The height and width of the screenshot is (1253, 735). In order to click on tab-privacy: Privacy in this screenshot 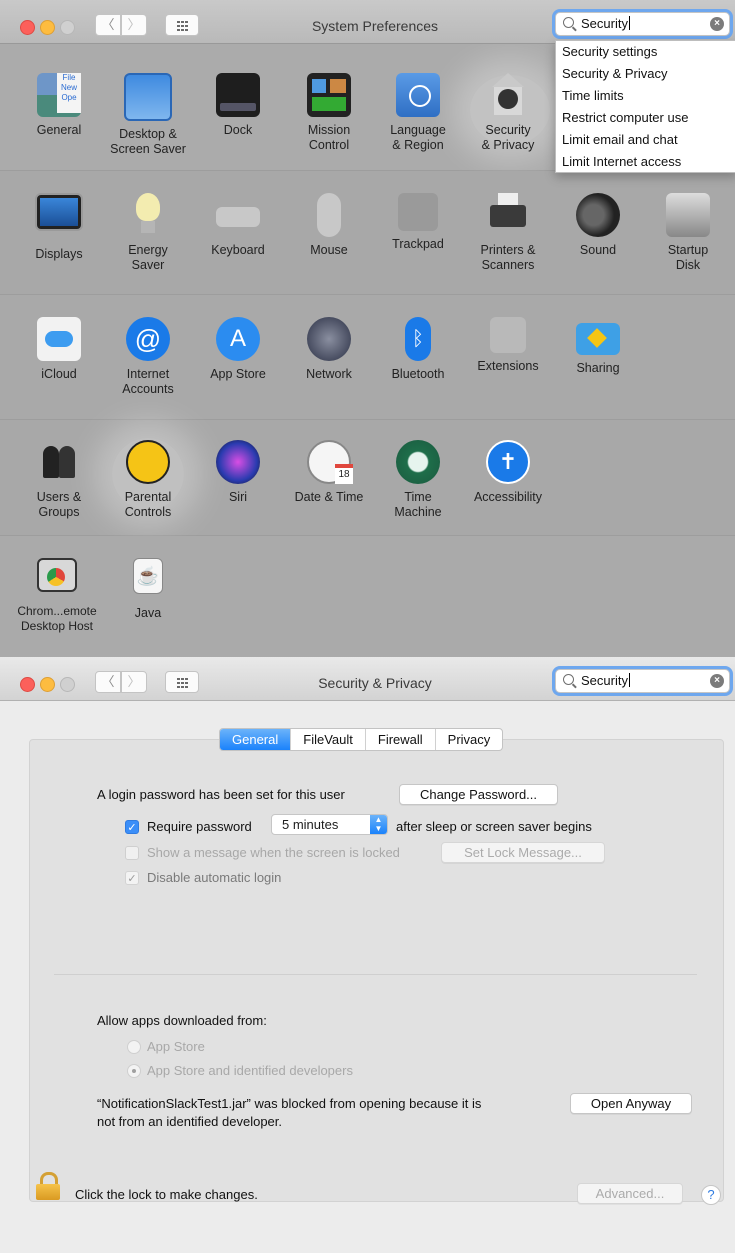, I will do `click(468, 739)`.